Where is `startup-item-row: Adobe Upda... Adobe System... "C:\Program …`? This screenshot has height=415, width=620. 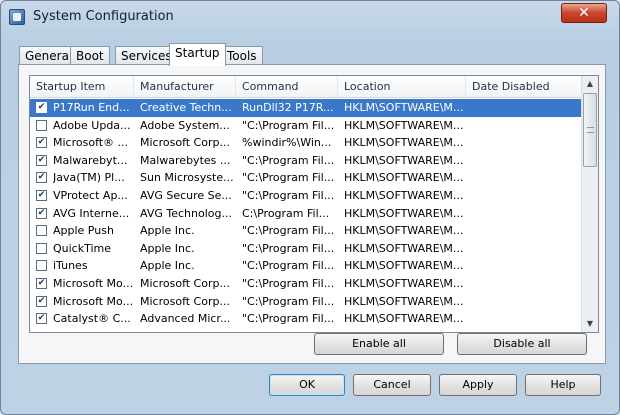 startup-item-row: Adobe Upda... Adobe System... "C:\Program … is located at coordinates (306, 126).